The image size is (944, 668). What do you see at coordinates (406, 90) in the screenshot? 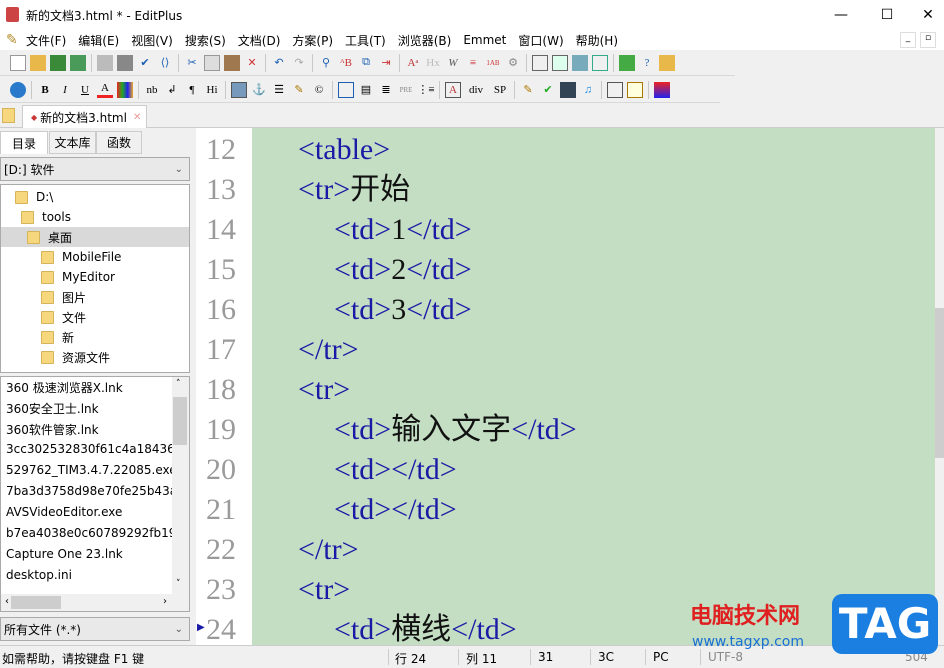
I see `pre-button: PRE` at bounding box center [406, 90].